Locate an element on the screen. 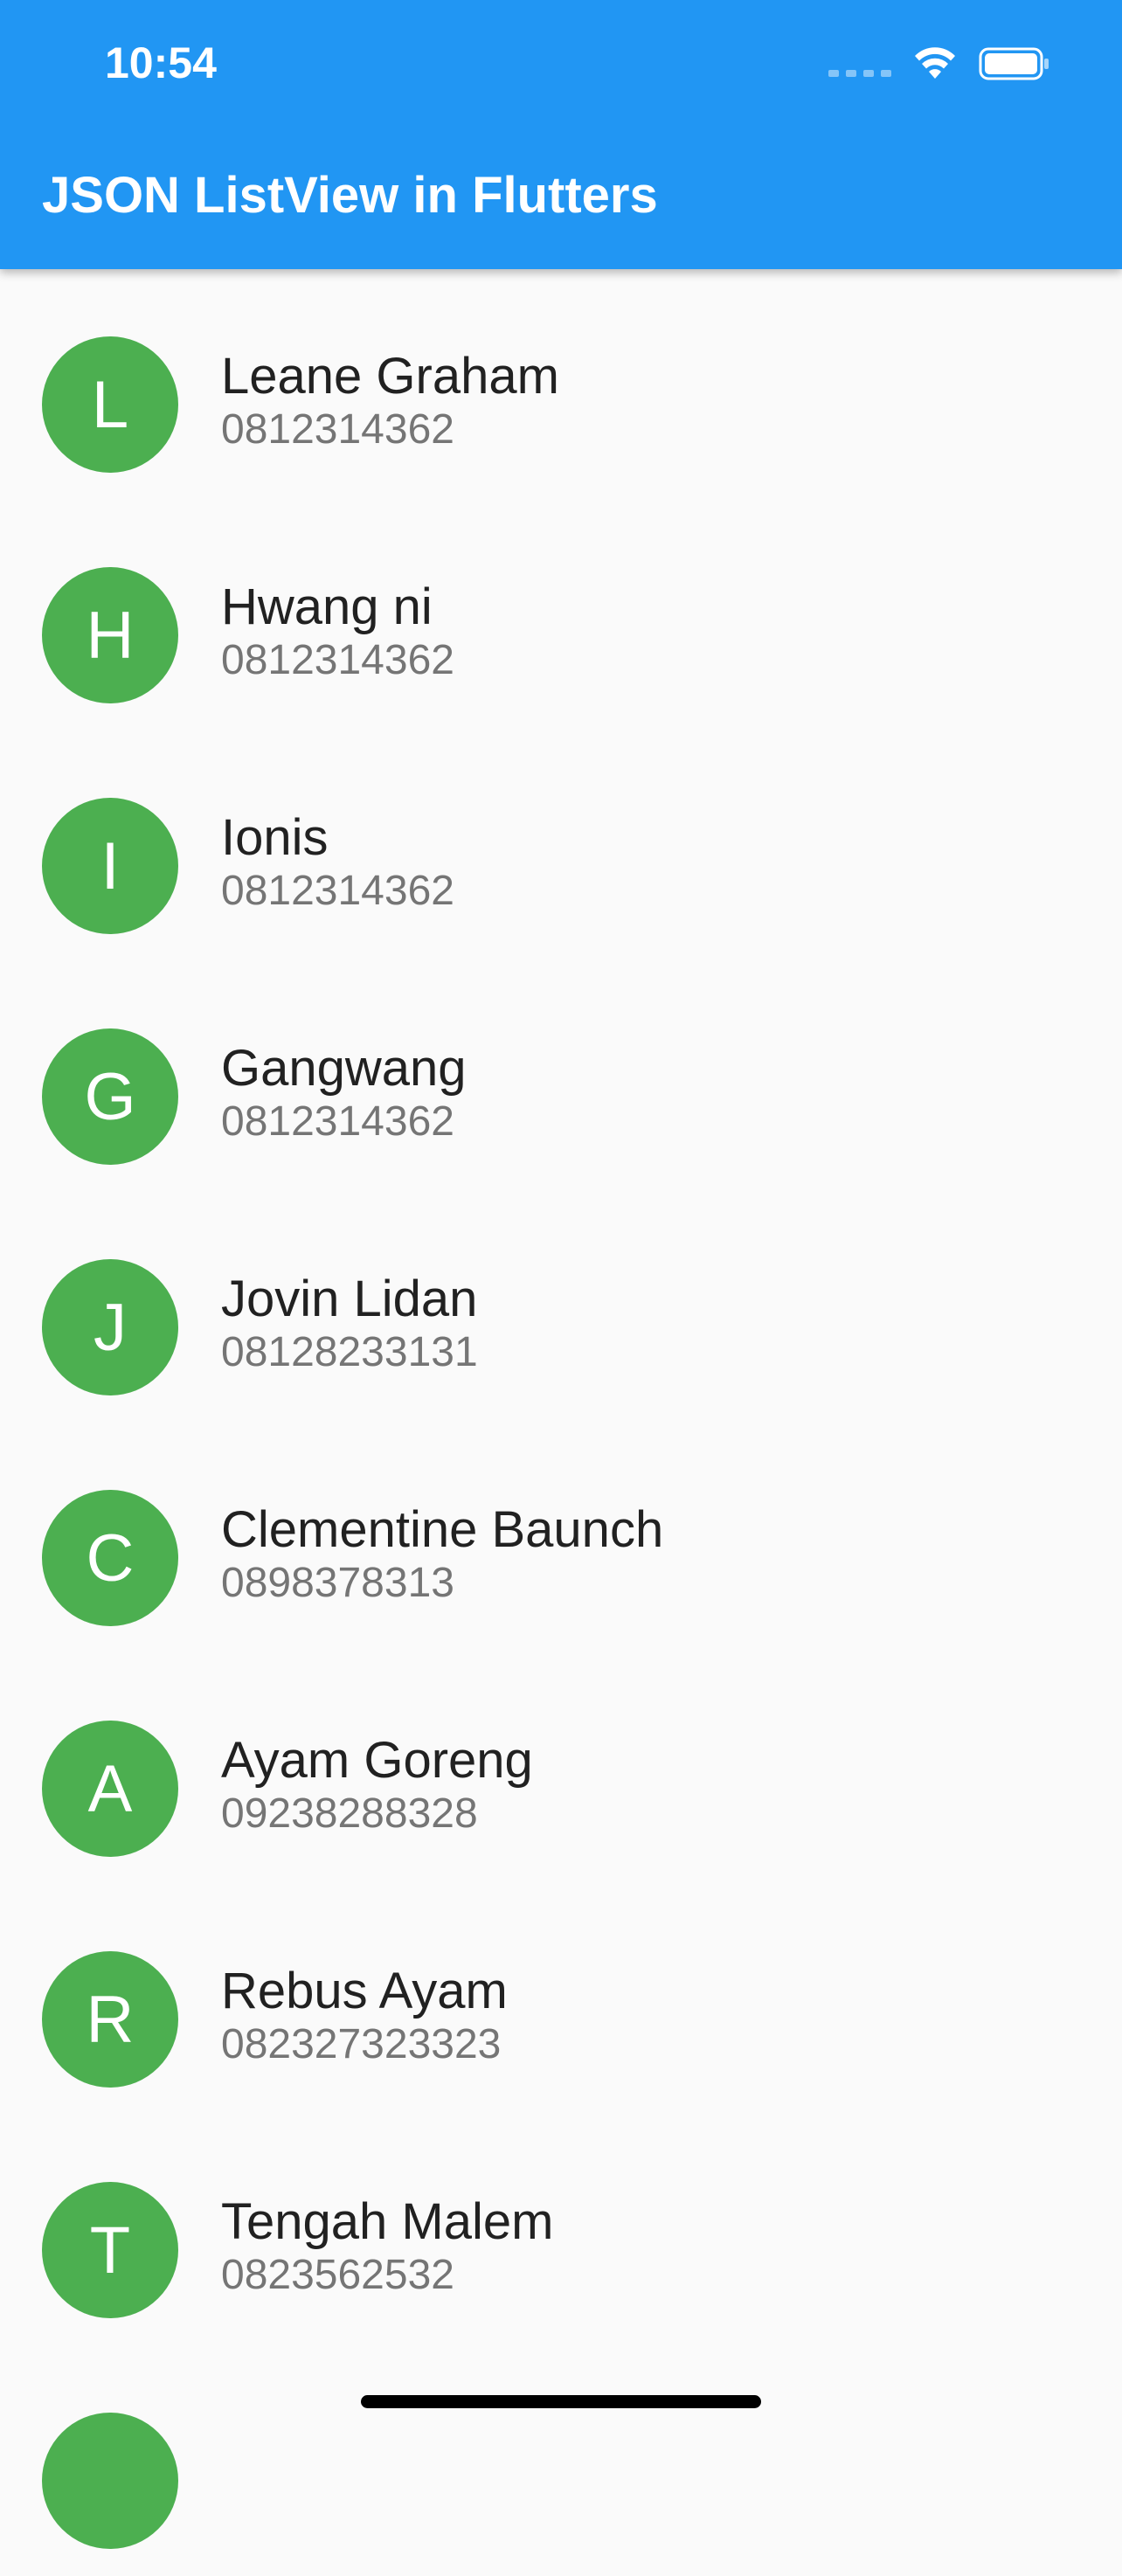  avatar: I is located at coordinates (110, 866).